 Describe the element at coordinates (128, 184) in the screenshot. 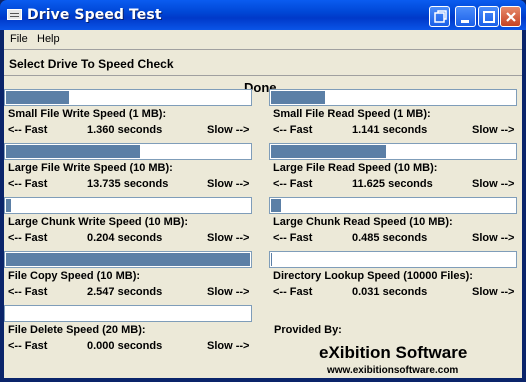

I see `large-write-value: 13.735 seconds` at that location.